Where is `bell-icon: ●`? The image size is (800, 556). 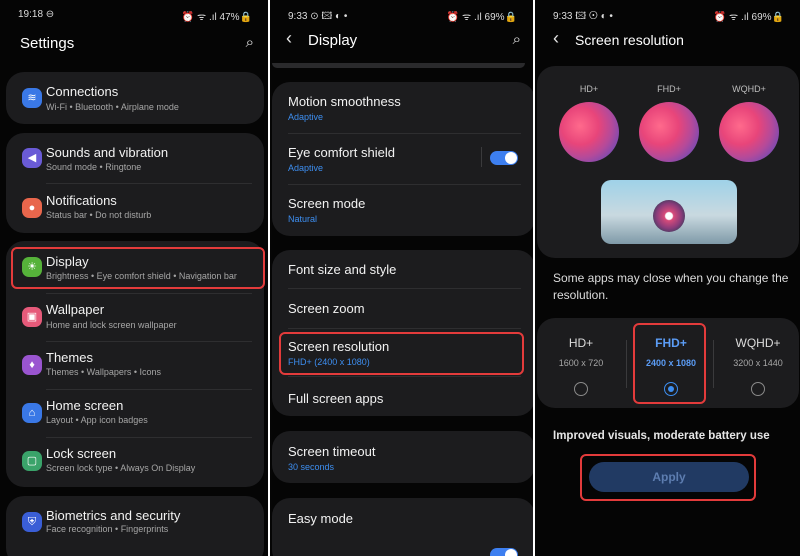
bell-icon: ● is located at coordinates (32, 208).